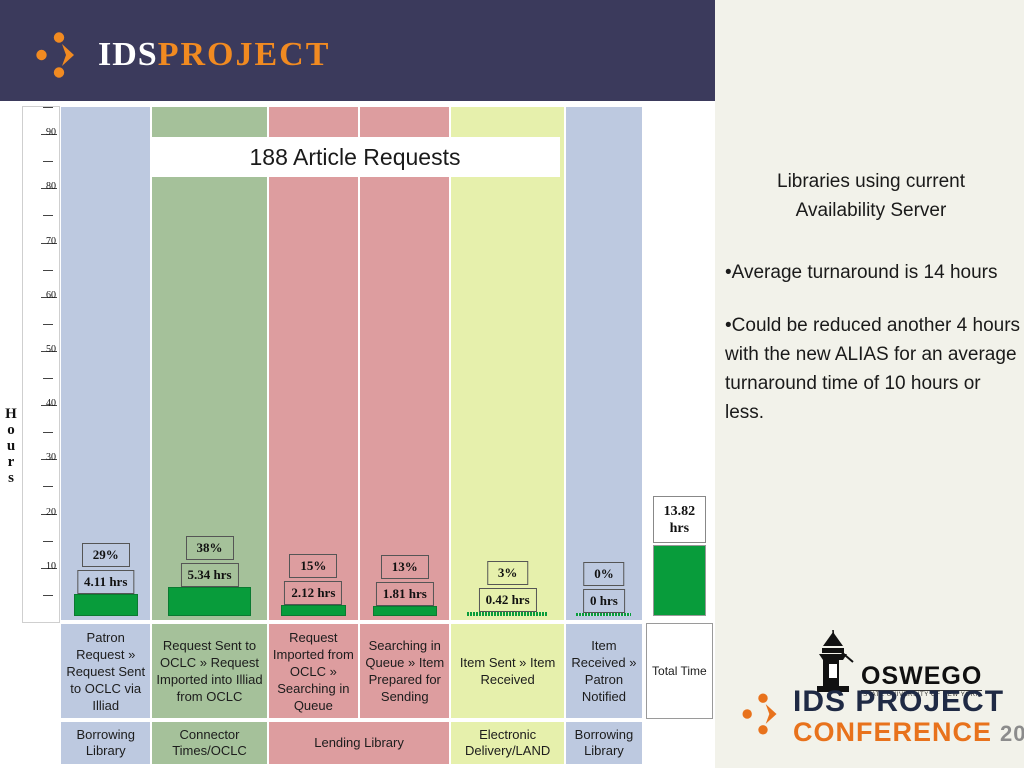  I want to click on bar-percent-label: 15%, so click(313, 565).